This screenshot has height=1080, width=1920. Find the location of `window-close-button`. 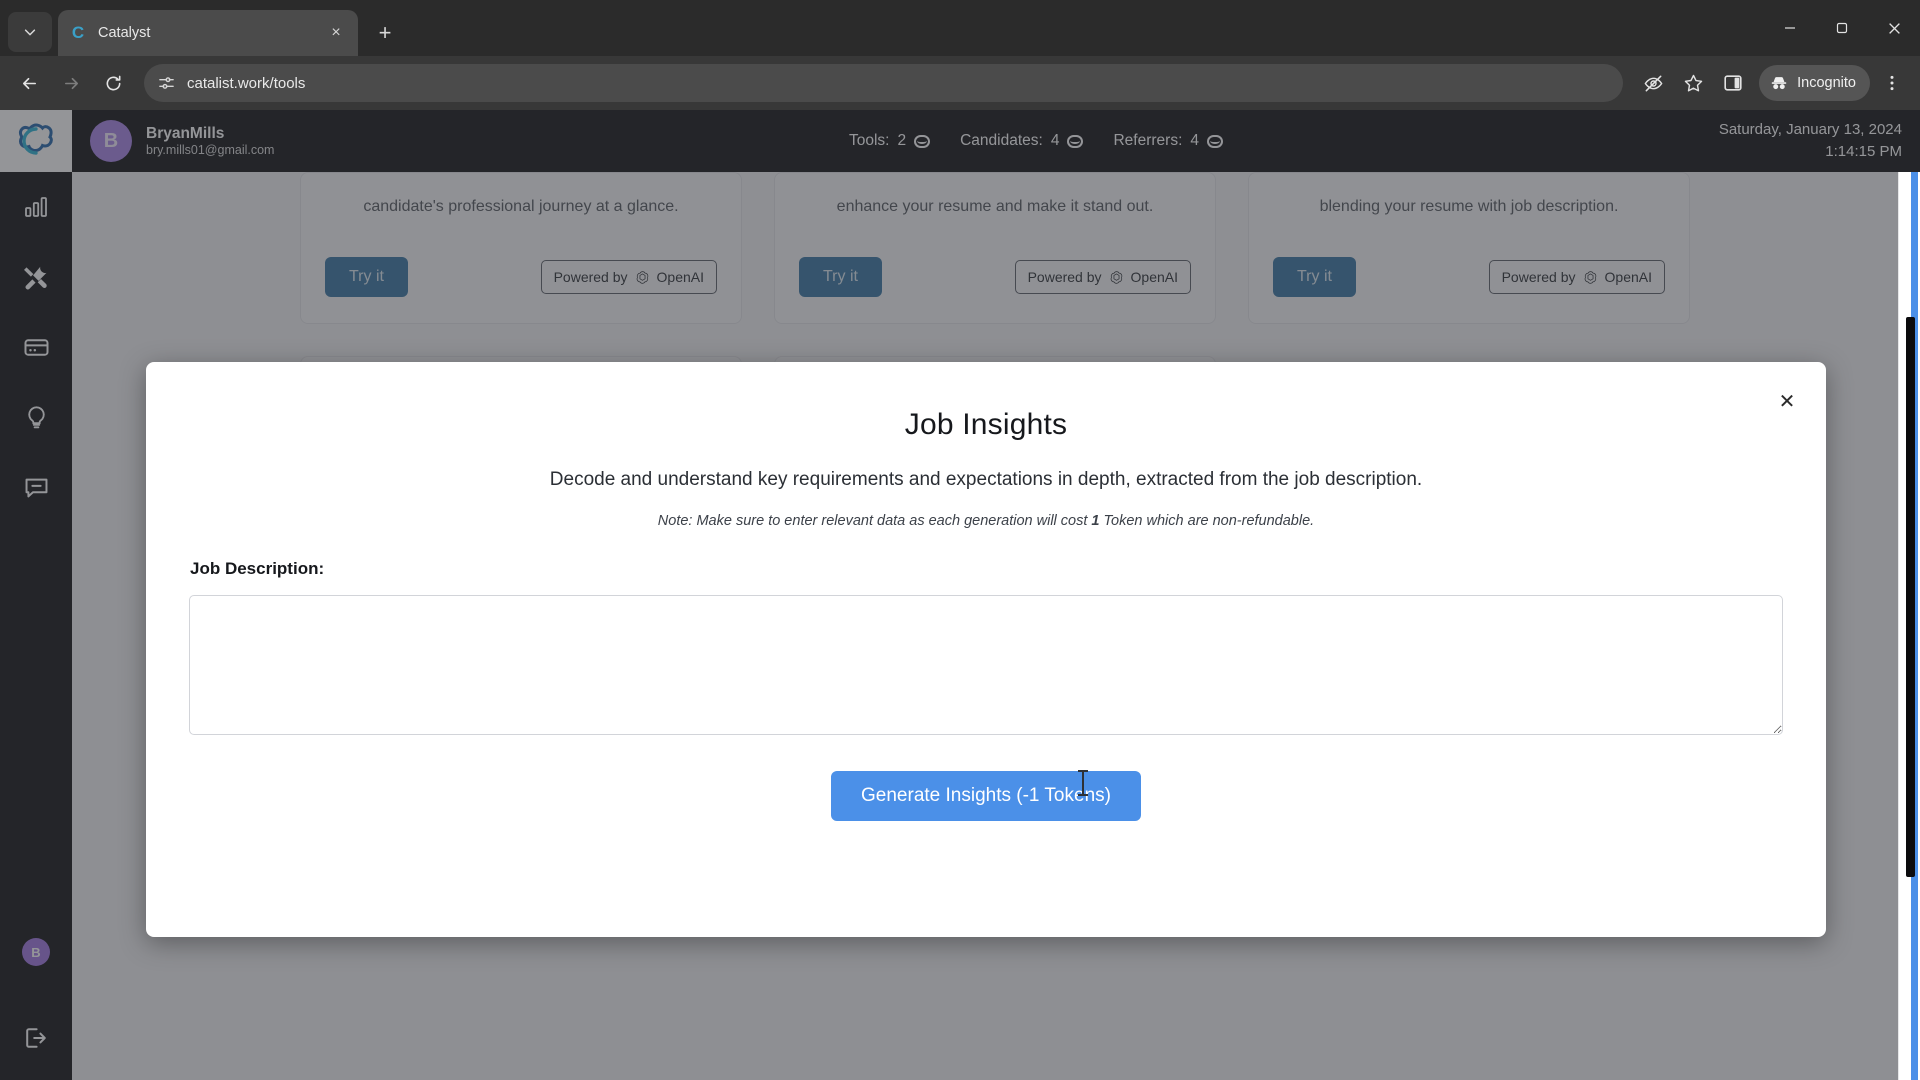

window-close-button is located at coordinates (1894, 28).